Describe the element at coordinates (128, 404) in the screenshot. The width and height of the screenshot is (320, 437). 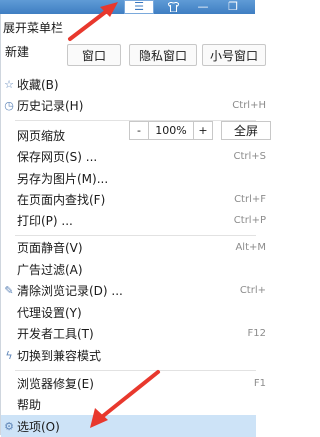
I see `menu-item-help: 帮助` at that location.